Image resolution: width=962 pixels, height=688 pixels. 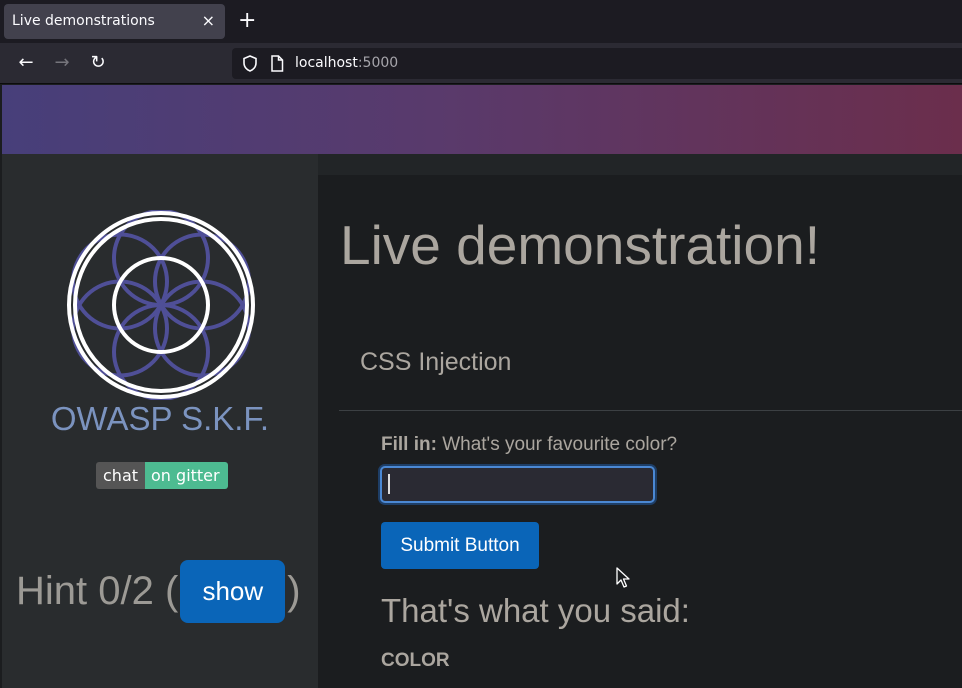 What do you see at coordinates (161, 307) in the screenshot?
I see `skf-logo-icon` at bounding box center [161, 307].